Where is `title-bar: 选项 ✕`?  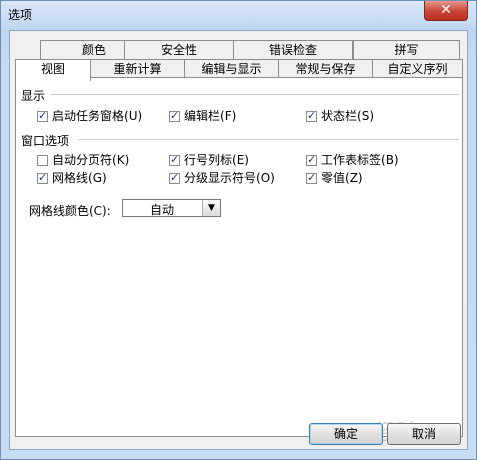
title-bar: 选项 ✕ is located at coordinates (238, 14).